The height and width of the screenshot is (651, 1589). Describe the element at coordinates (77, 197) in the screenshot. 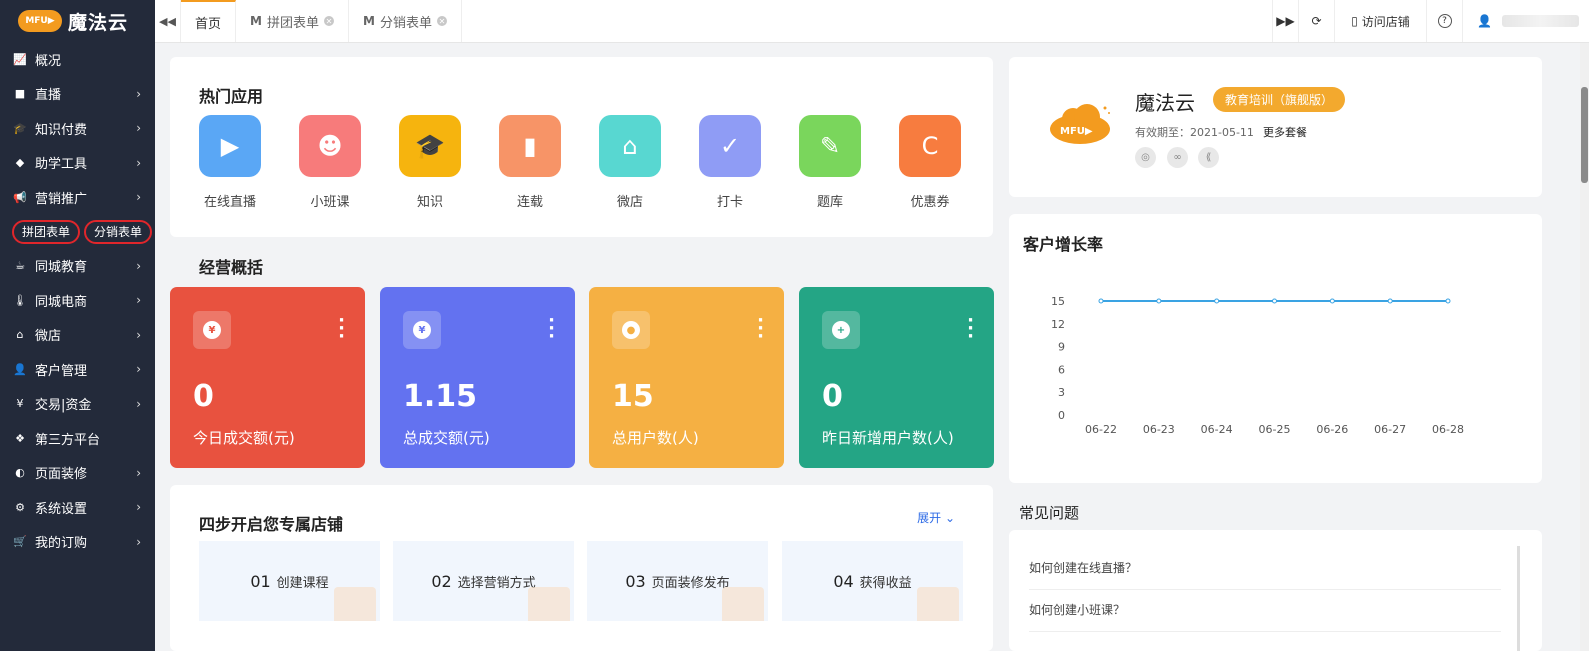

I see `sidebar-item-bullhorn: 📢 营销推广 ›` at that location.